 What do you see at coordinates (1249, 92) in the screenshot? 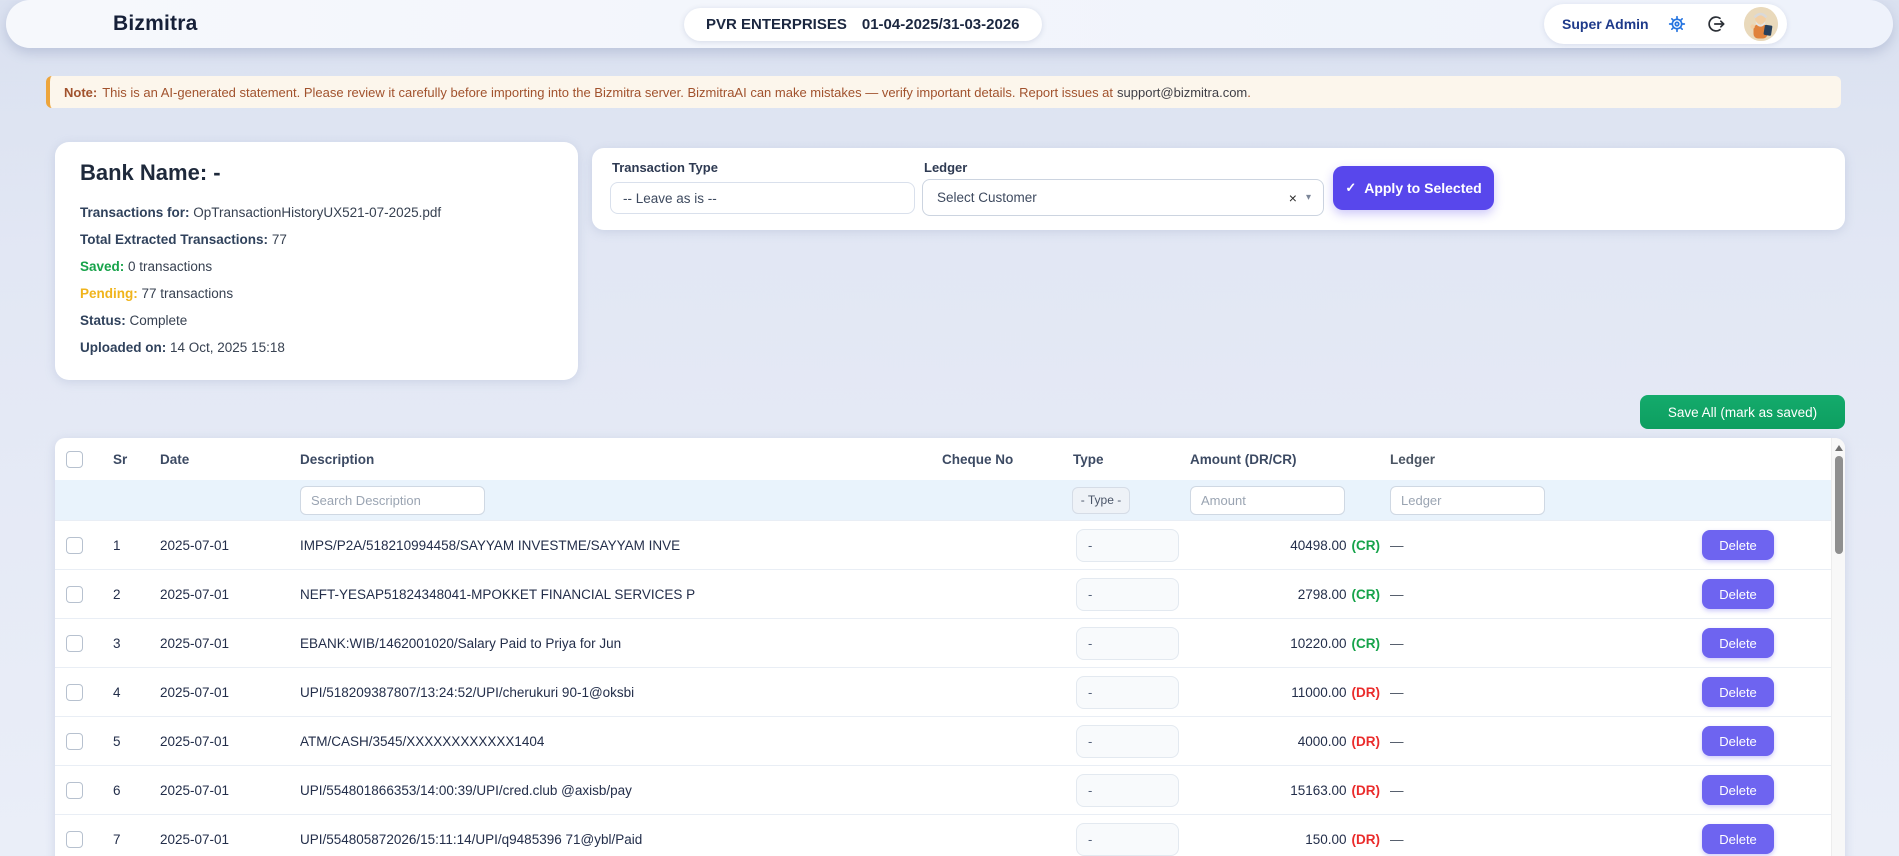
I see `note-suffix: .` at bounding box center [1249, 92].